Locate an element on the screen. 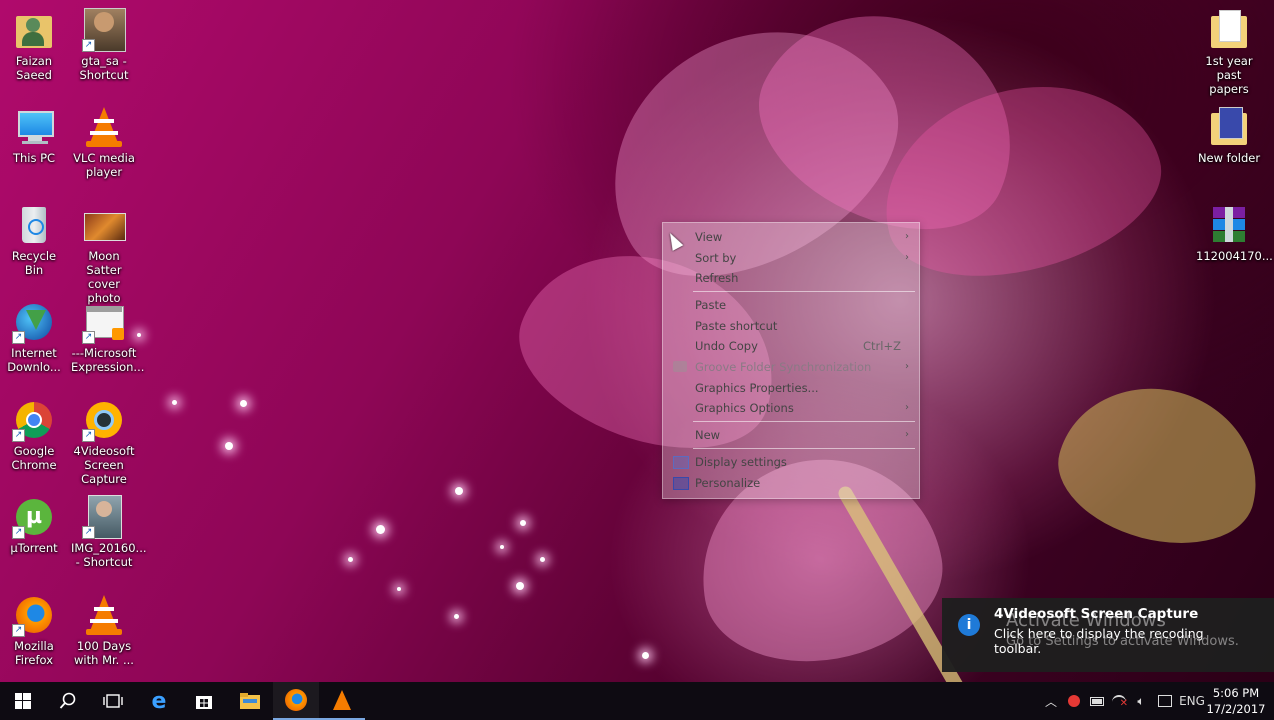  desktop-icon-this-pc: This PC is located at coordinates (34, 132).